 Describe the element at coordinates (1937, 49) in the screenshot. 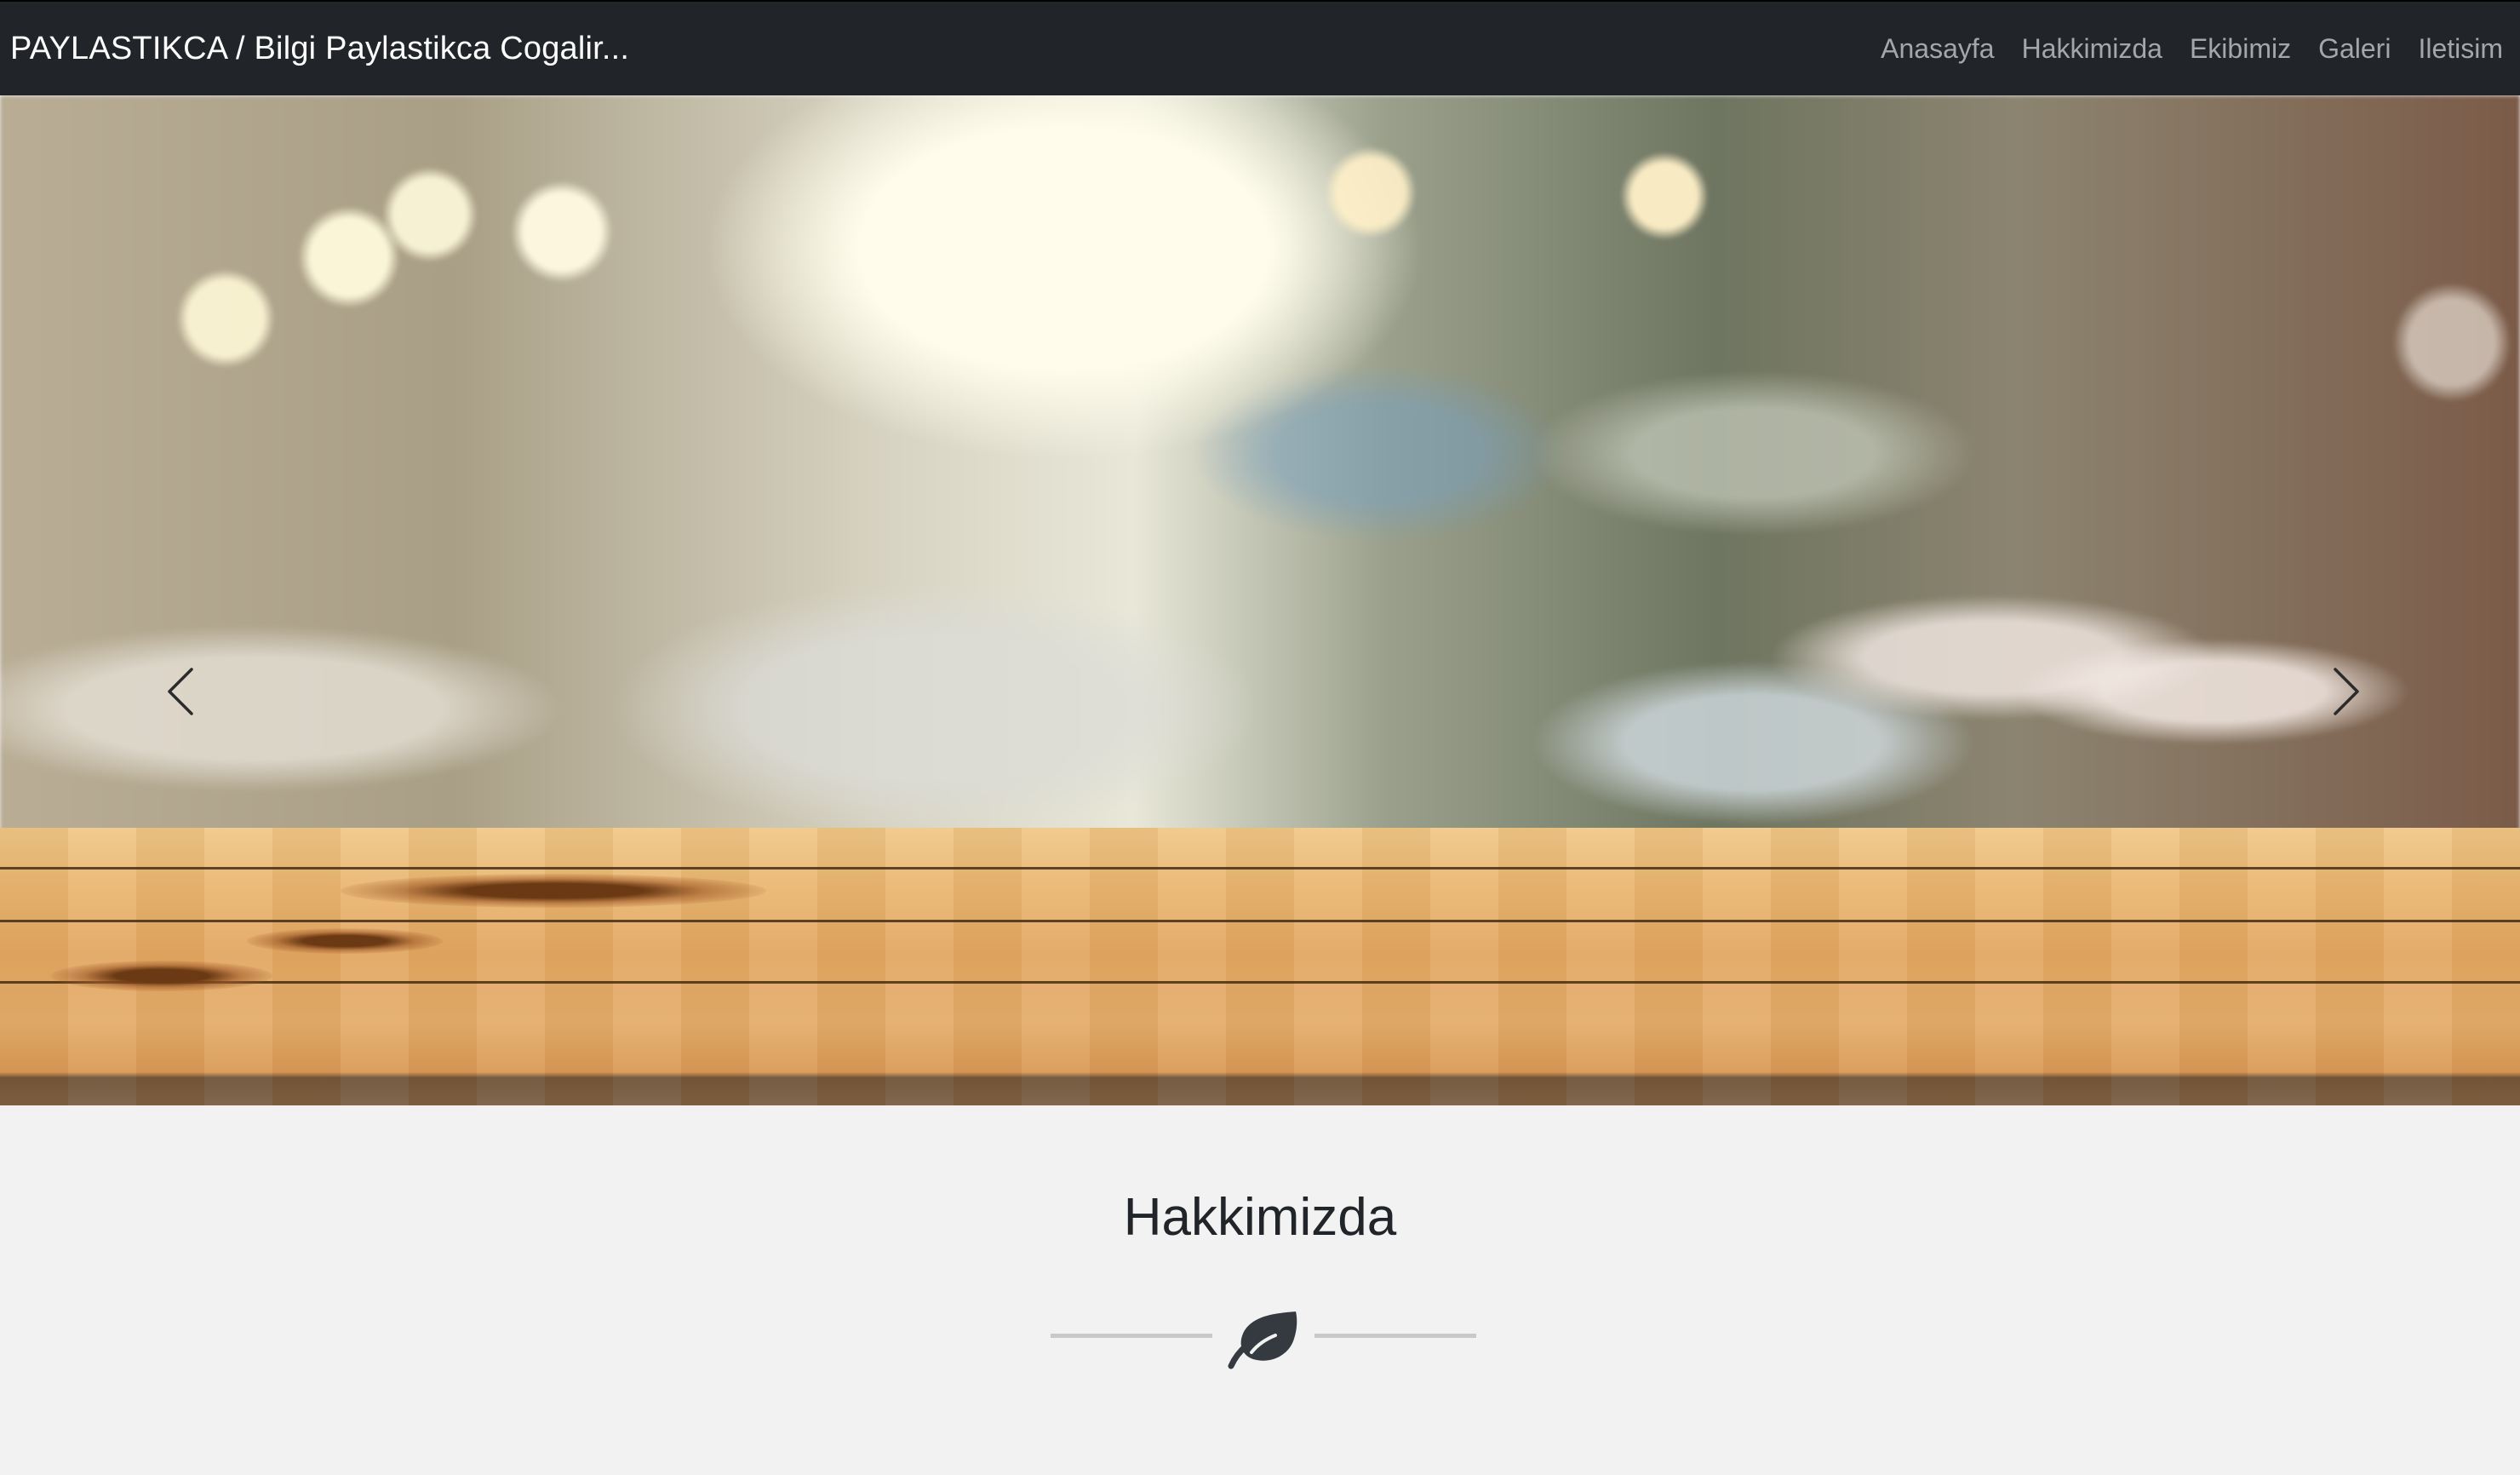

I see `nav-link-anasayfa: Anasayfa` at that location.